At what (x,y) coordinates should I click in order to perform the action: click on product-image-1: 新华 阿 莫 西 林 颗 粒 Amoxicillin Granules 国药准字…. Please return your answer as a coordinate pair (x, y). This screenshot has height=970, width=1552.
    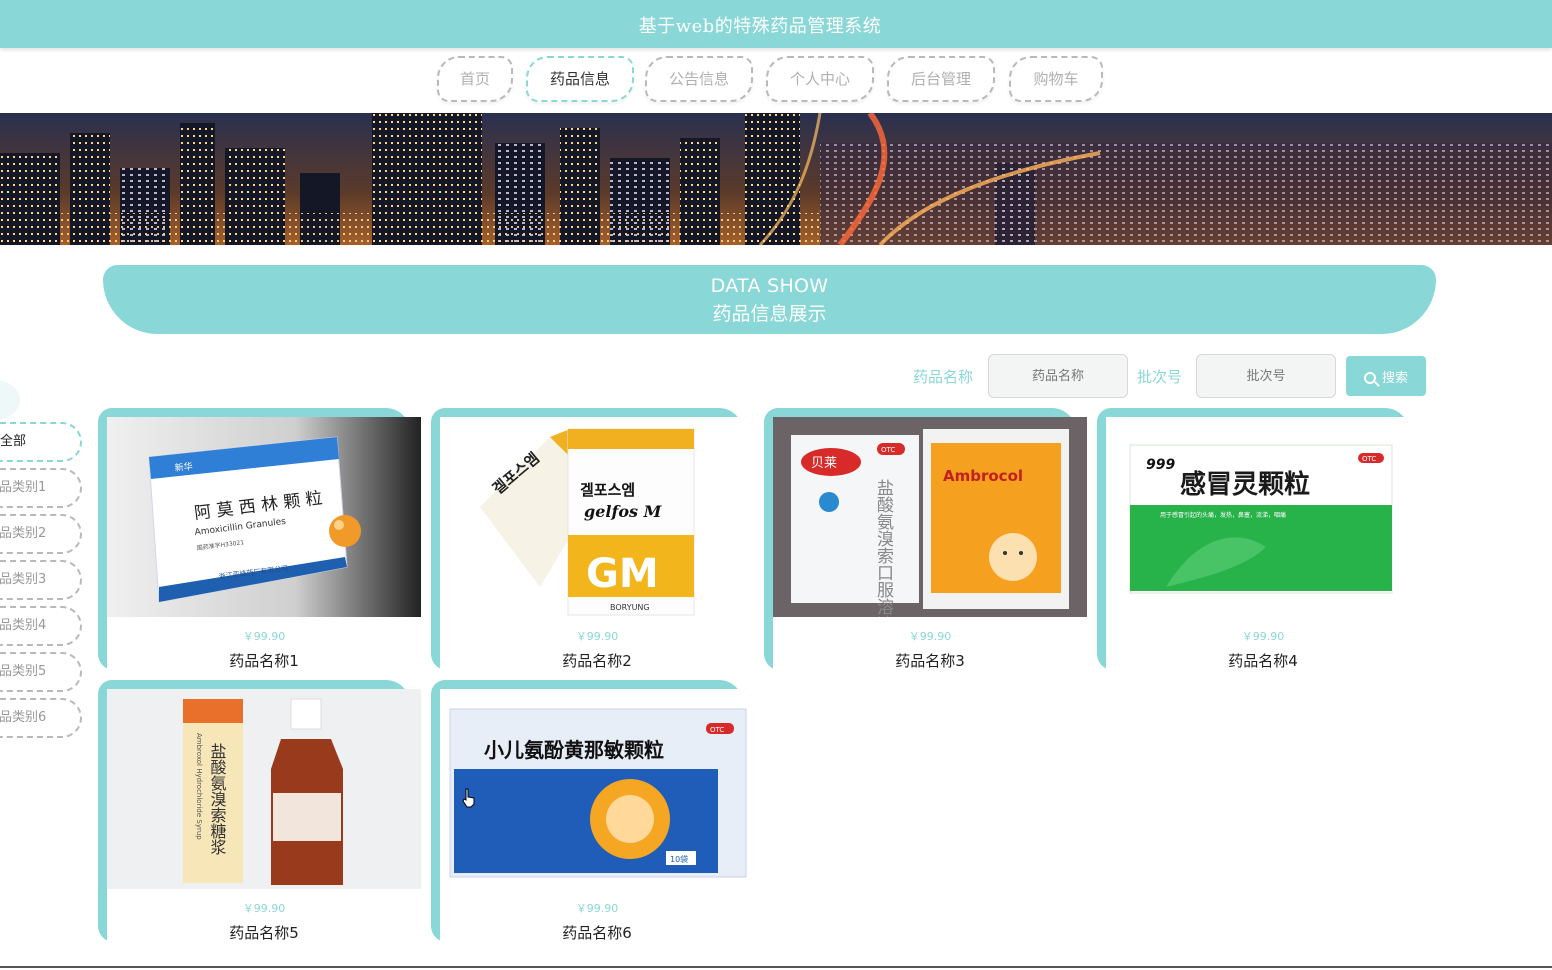
    Looking at the image, I should click on (264, 517).